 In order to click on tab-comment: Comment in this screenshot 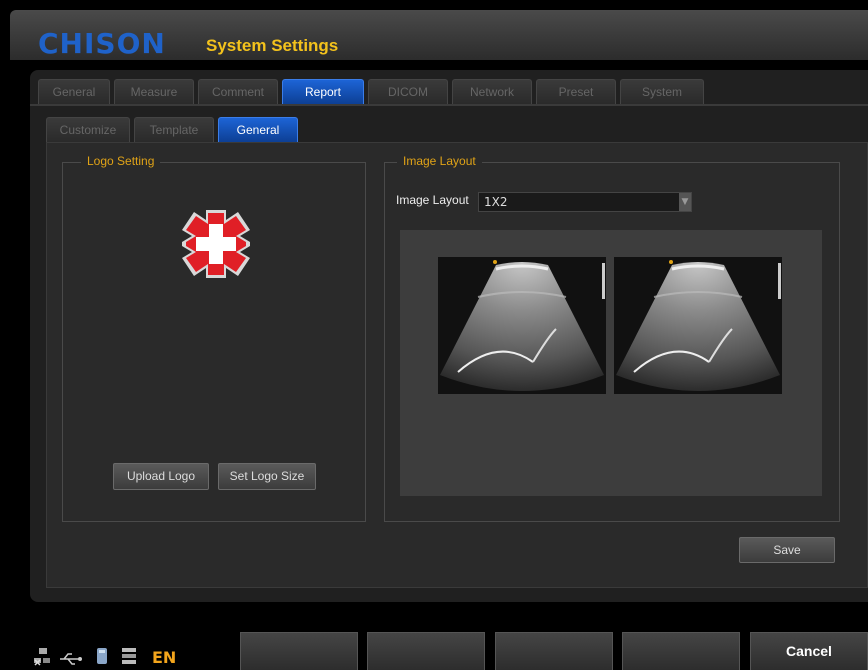, I will do `click(238, 91)`.